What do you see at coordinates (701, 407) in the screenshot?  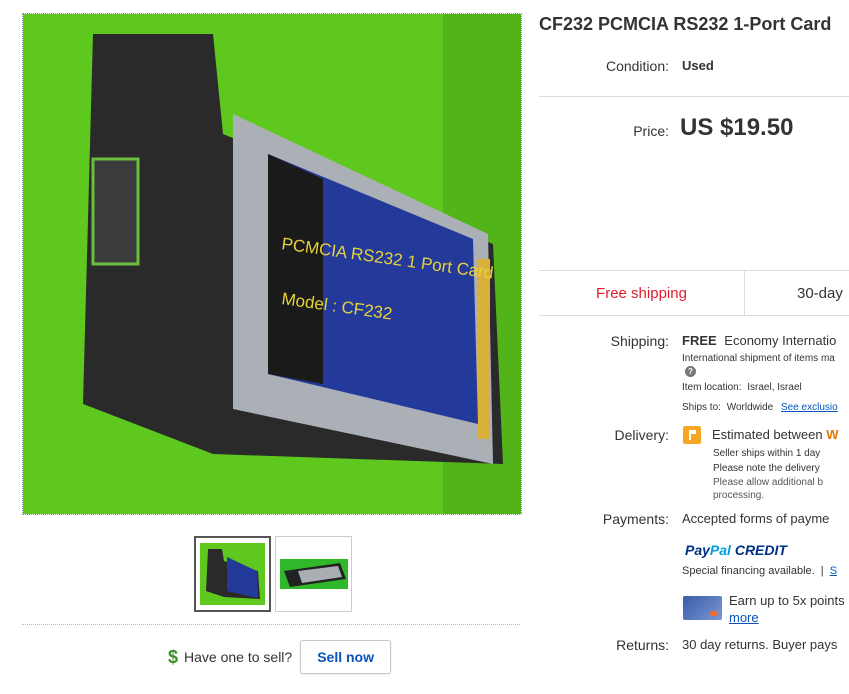 I see `ships-to-label: Ships to:` at bounding box center [701, 407].